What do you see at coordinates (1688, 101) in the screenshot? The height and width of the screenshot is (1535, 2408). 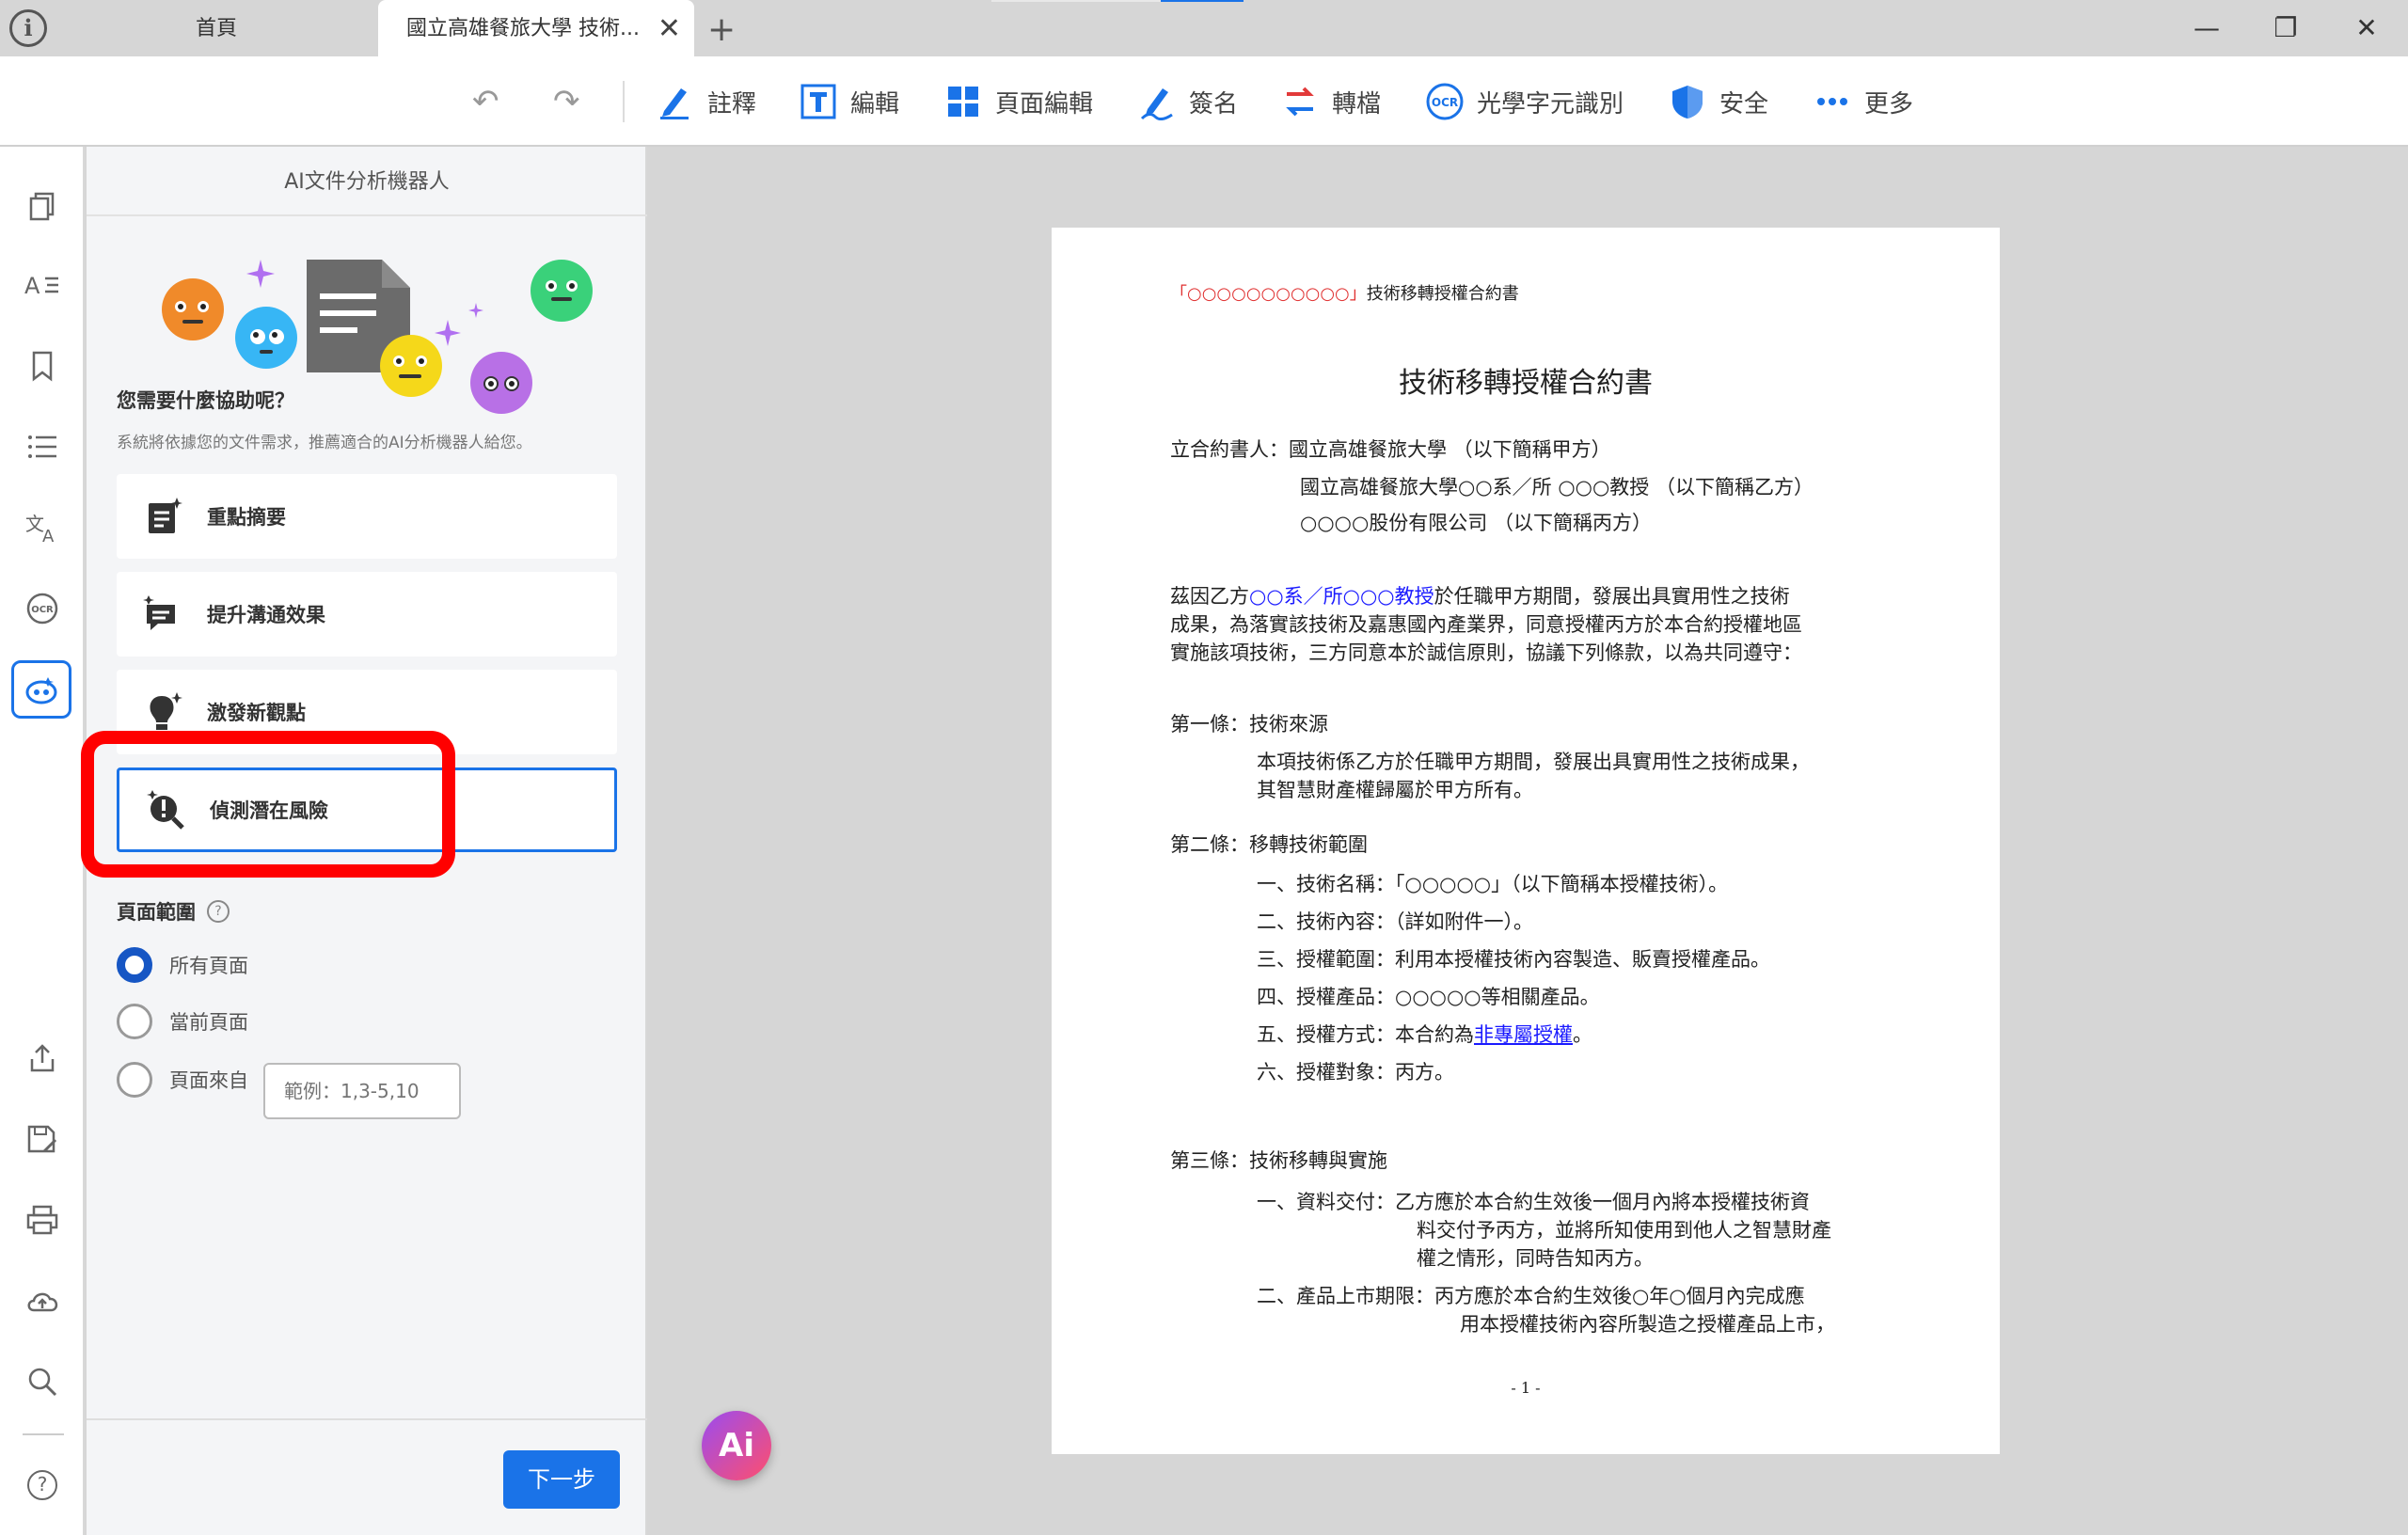 I see `shield-icon` at bounding box center [1688, 101].